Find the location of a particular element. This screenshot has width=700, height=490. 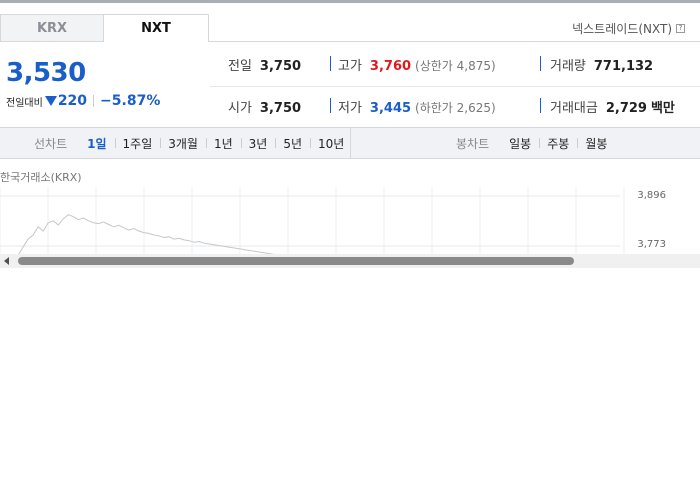

change-amount: 220 is located at coordinates (72, 101).